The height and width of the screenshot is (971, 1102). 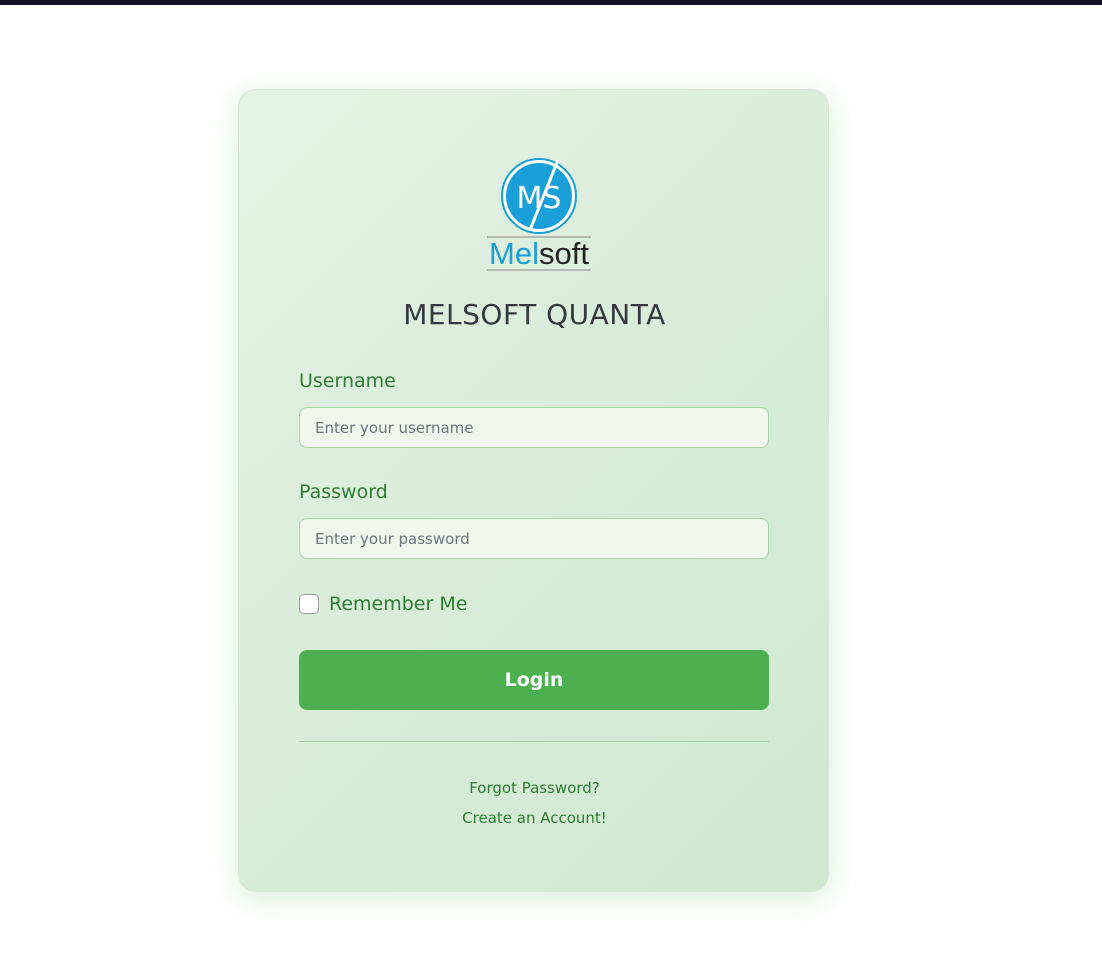 What do you see at coordinates (347, 381) in the screenshot?
I see `username-label: Username` at bounding box center [347, 381].